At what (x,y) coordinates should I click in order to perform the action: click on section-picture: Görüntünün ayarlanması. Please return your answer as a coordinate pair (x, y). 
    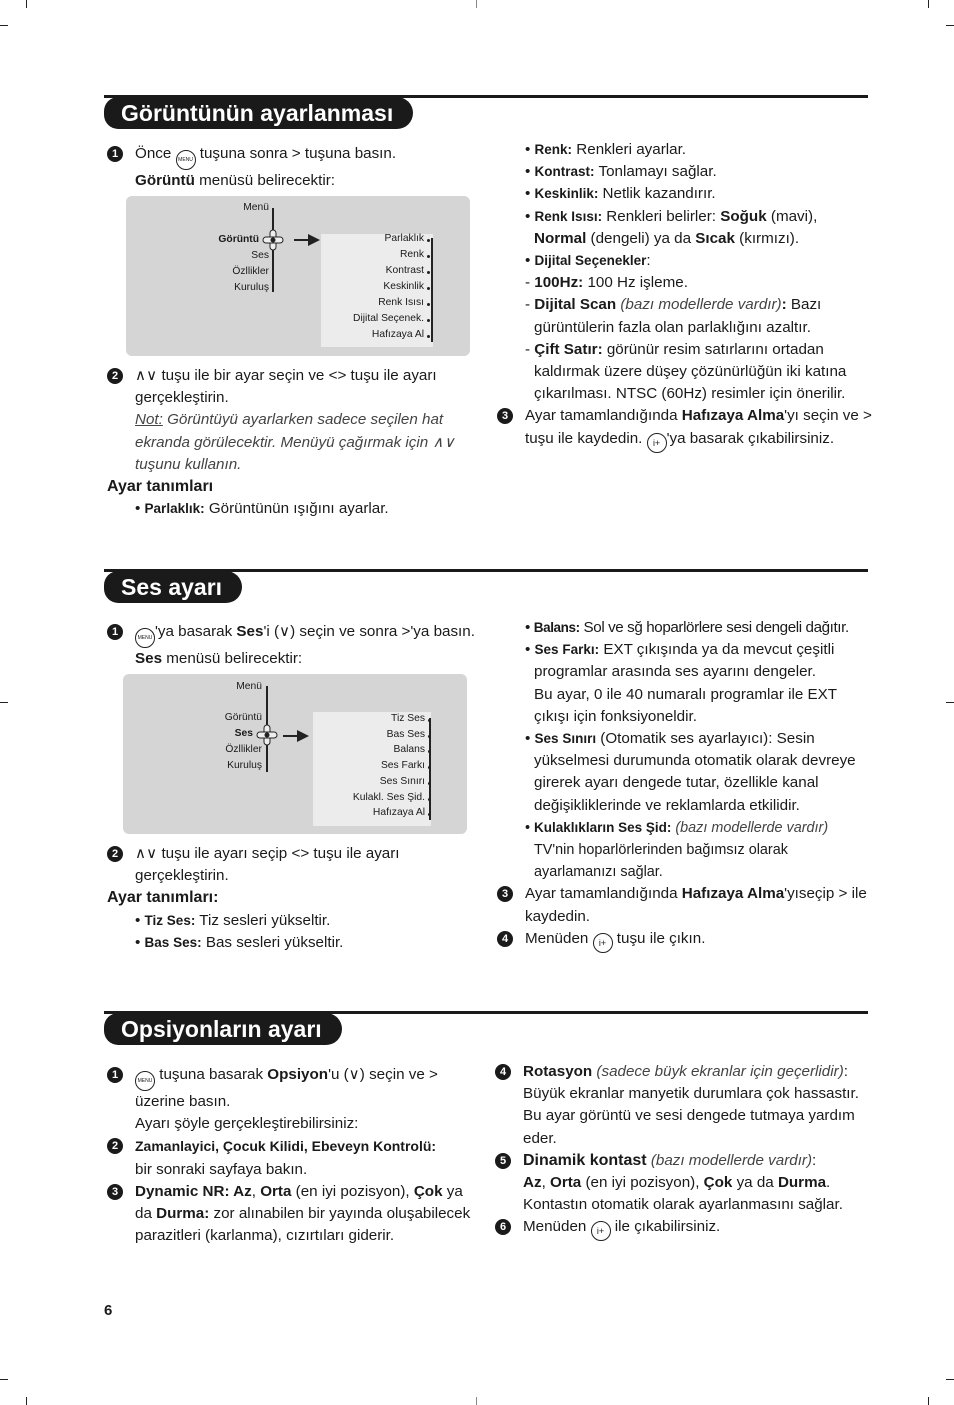
    Looking at the image, I should click on (486, 115).